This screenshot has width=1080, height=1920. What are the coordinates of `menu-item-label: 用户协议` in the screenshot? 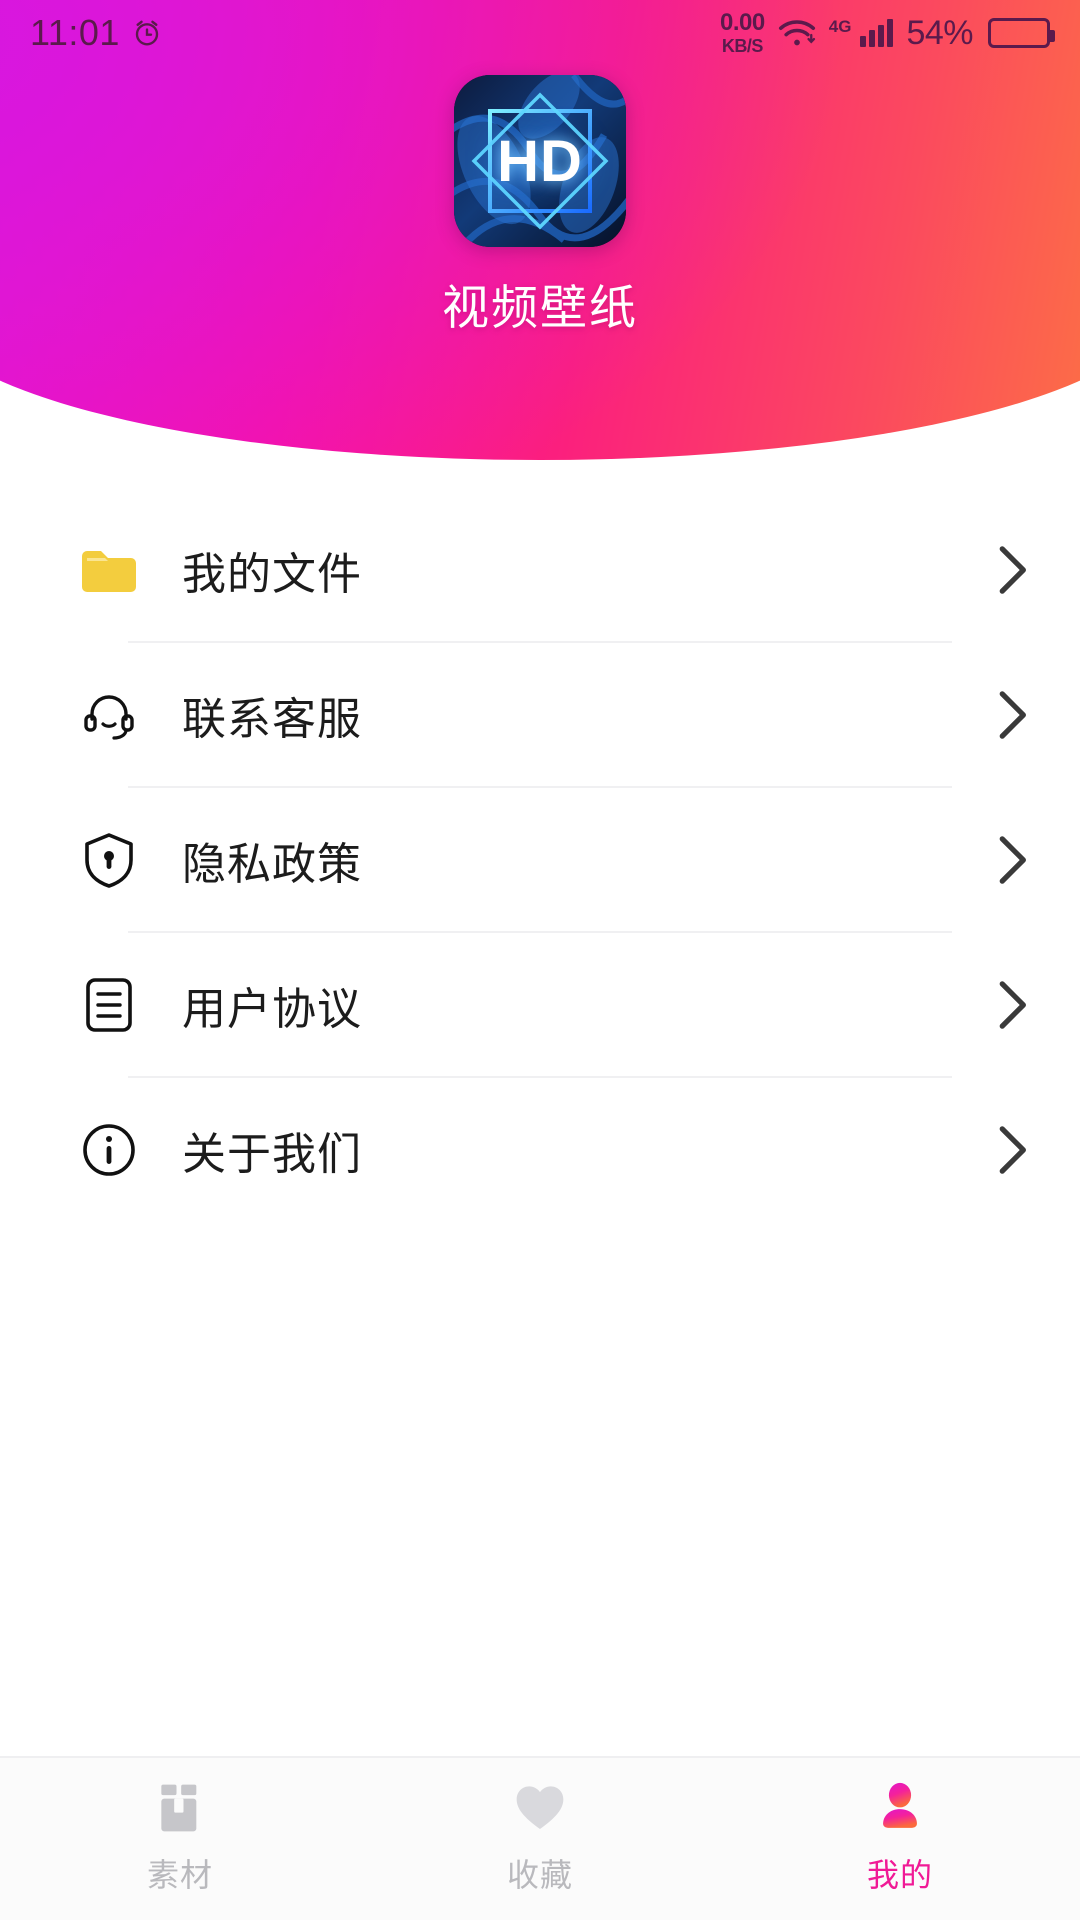 It's located at (272, 1009).